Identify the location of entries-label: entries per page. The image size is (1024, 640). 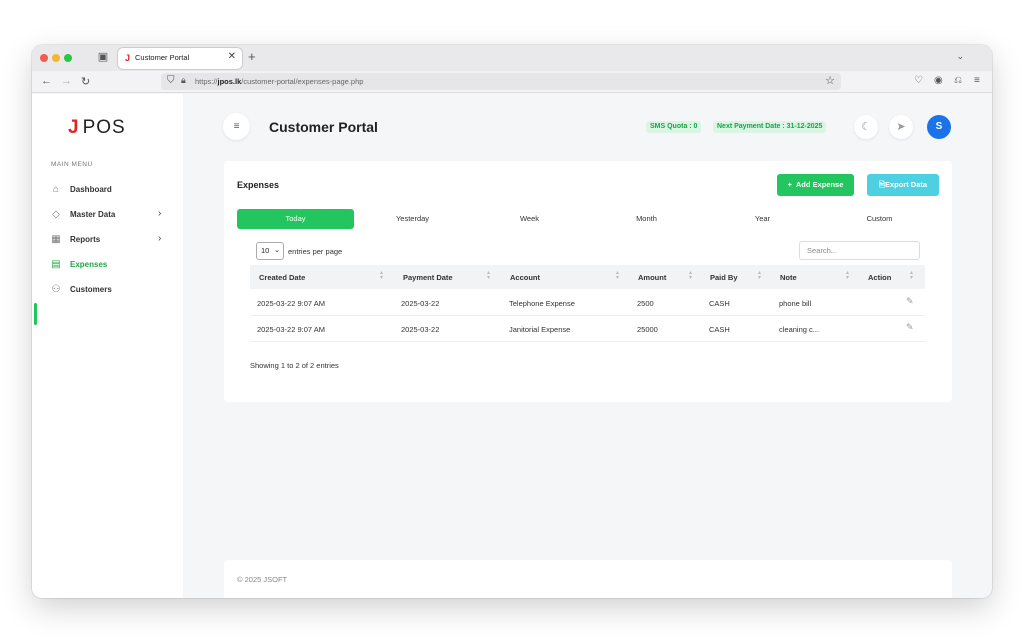
(315, 251).